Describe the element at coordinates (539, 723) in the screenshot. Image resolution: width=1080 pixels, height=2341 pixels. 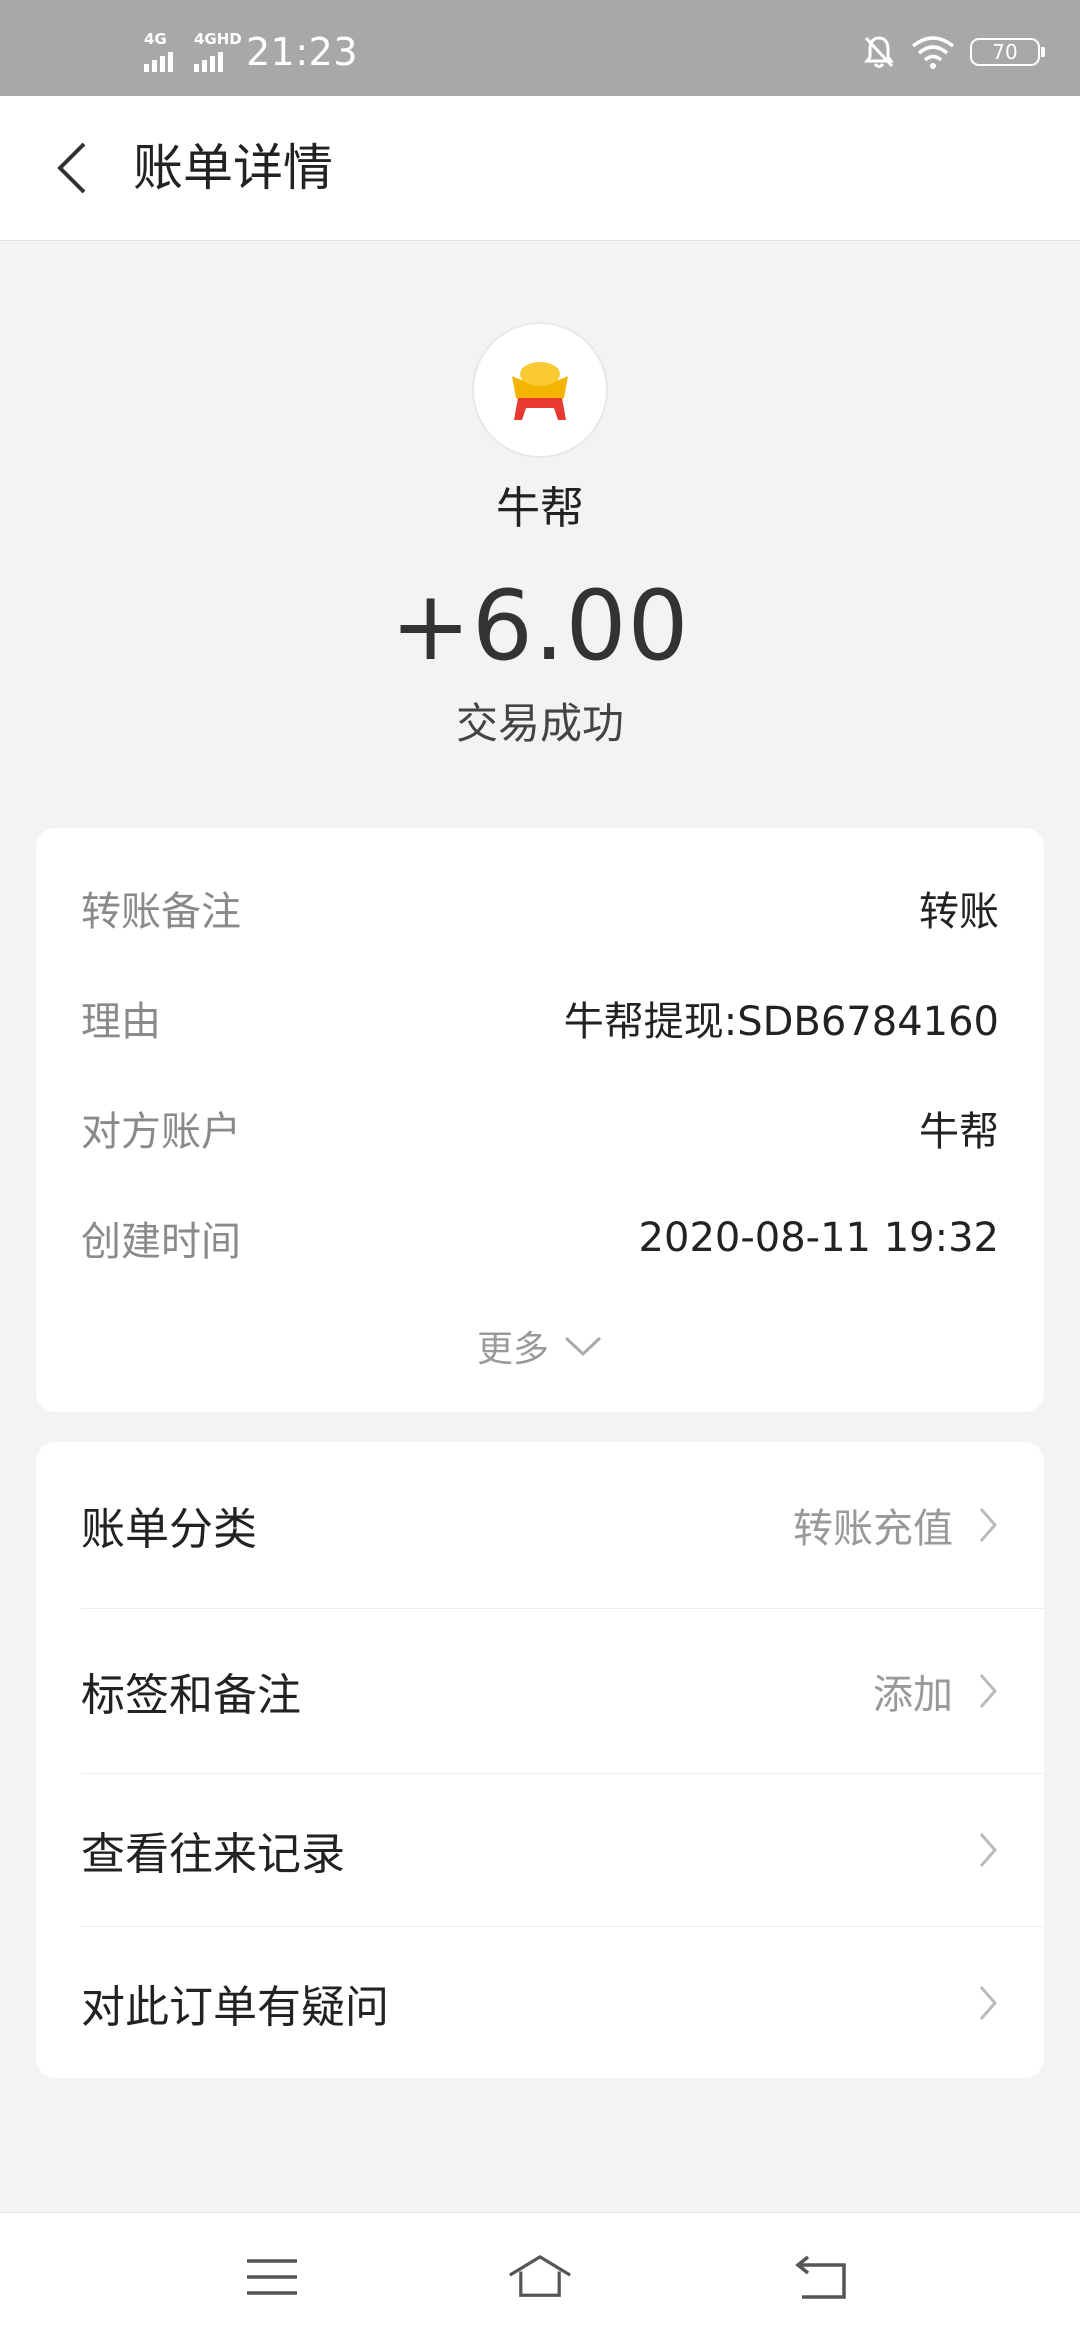
I see `transaction-status: 交易成功` at that location.